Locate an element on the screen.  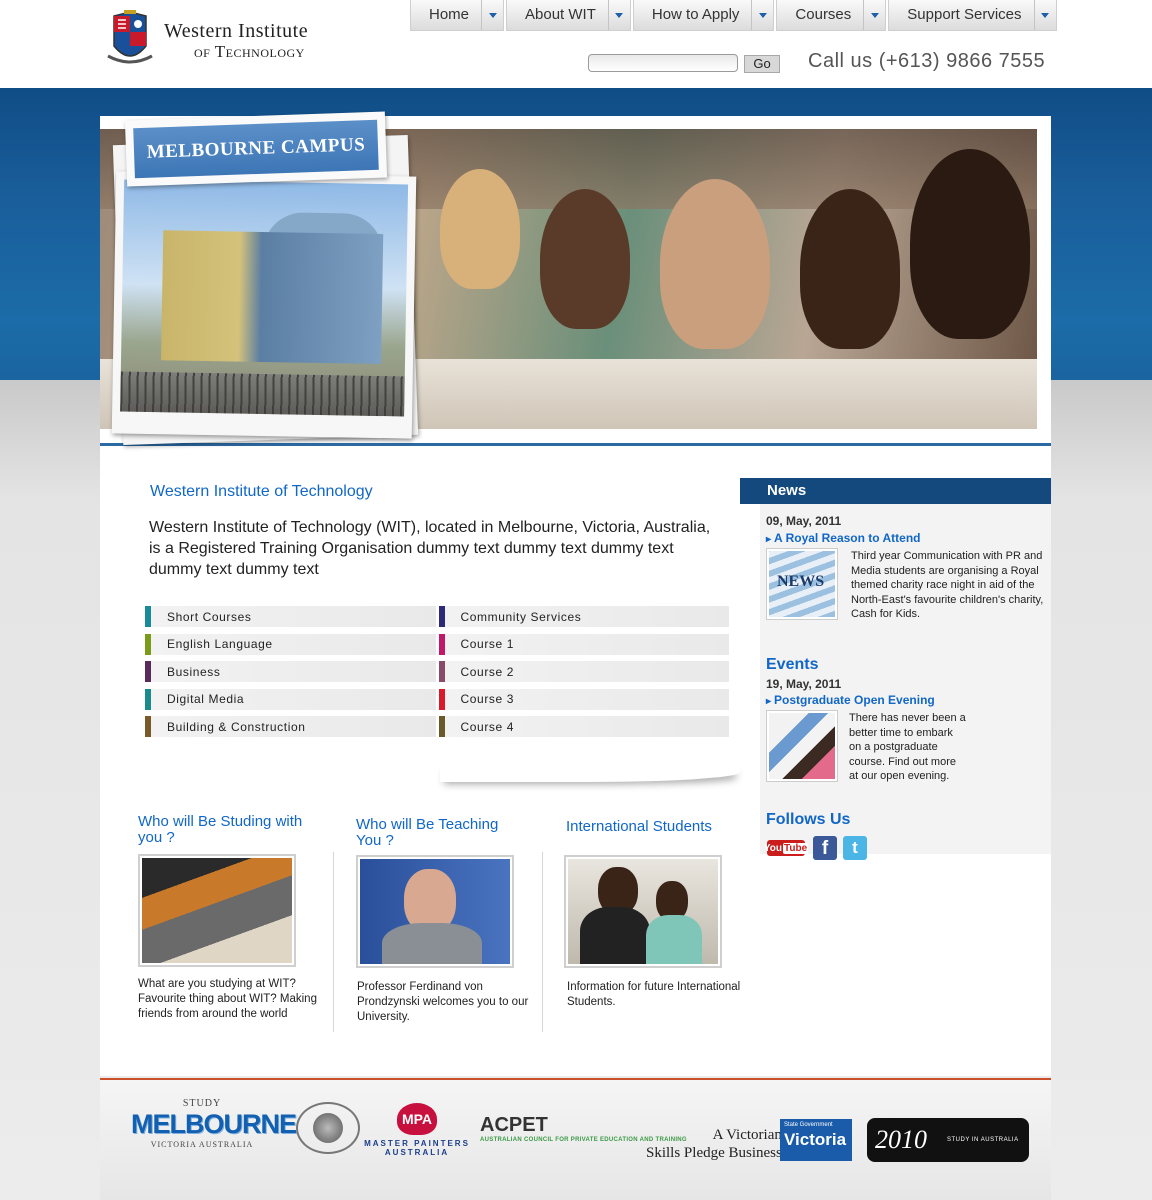
nav-home: Home is located at coordinates (457, 15).